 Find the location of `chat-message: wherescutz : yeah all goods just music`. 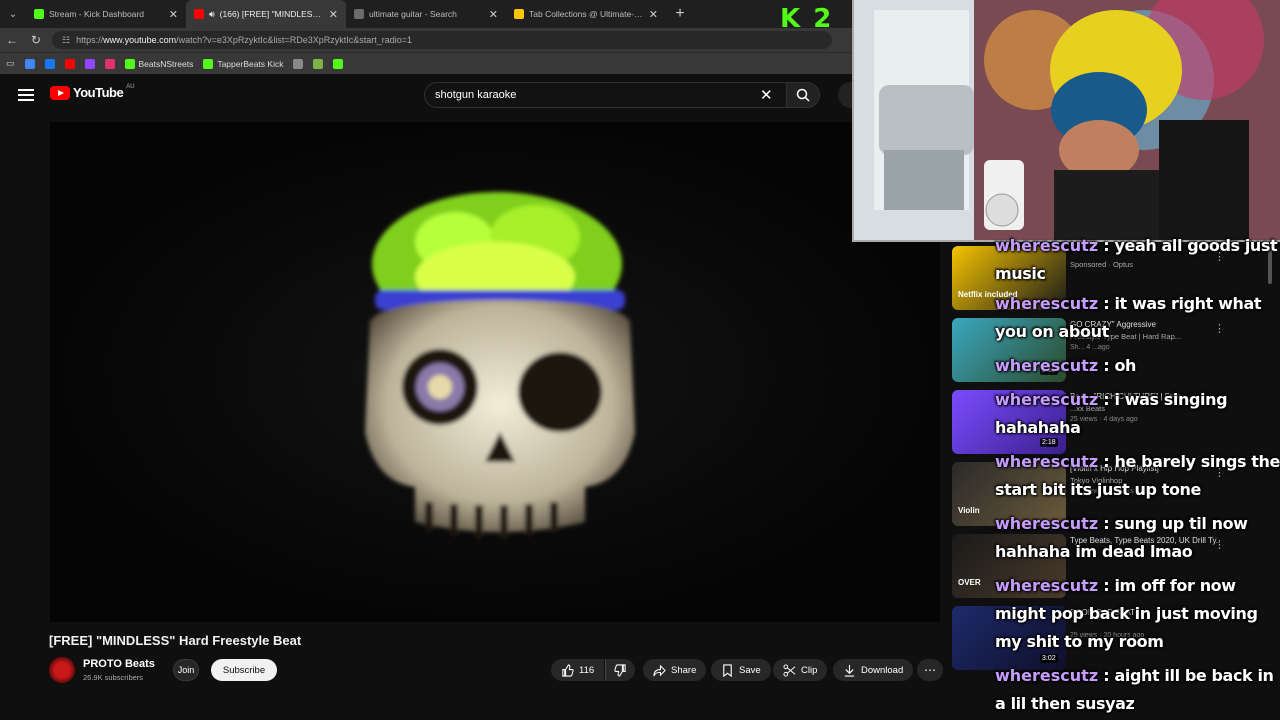

chat-message: wherescutz : yeah all goods just music is located at coordinates (1137, 260).